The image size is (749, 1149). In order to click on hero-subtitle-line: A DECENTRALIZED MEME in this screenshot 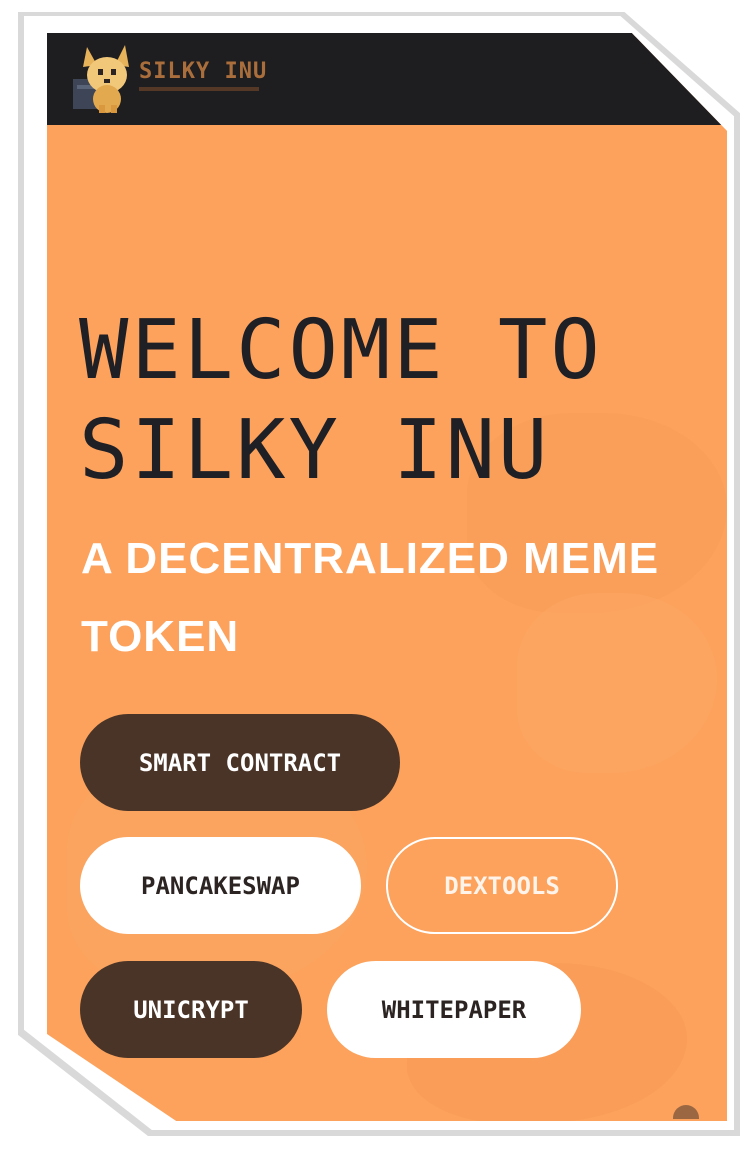, I will do `click(370, 558)`.